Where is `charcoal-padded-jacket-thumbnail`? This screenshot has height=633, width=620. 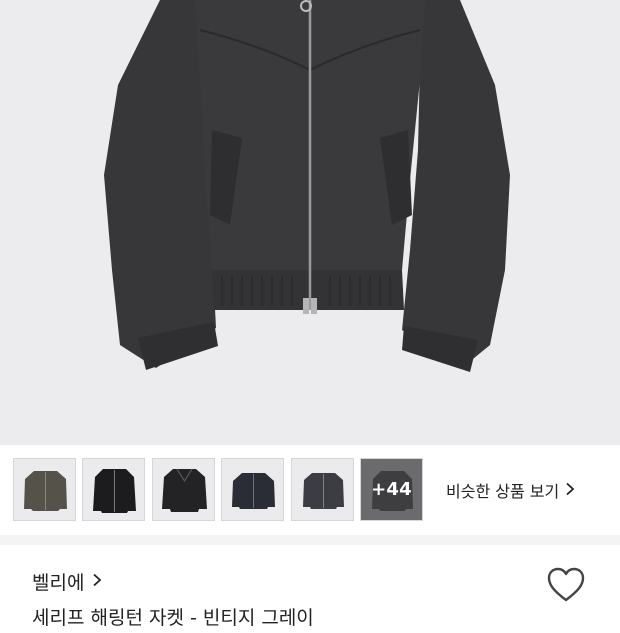 charcoal-padded-jacket-thumbnail is located at coordinates (323, 491).